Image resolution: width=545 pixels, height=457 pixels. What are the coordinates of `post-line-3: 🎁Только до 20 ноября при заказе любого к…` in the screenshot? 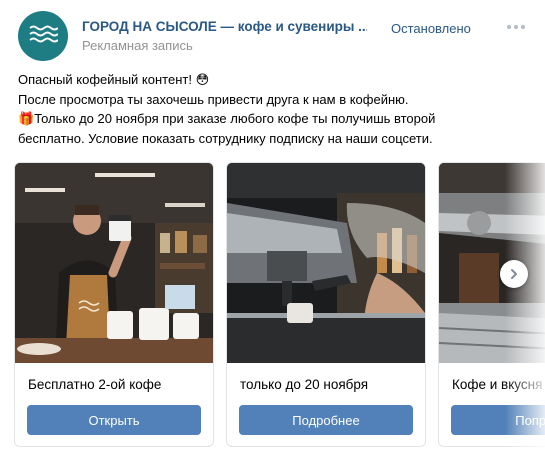 It's located at (227, 119).